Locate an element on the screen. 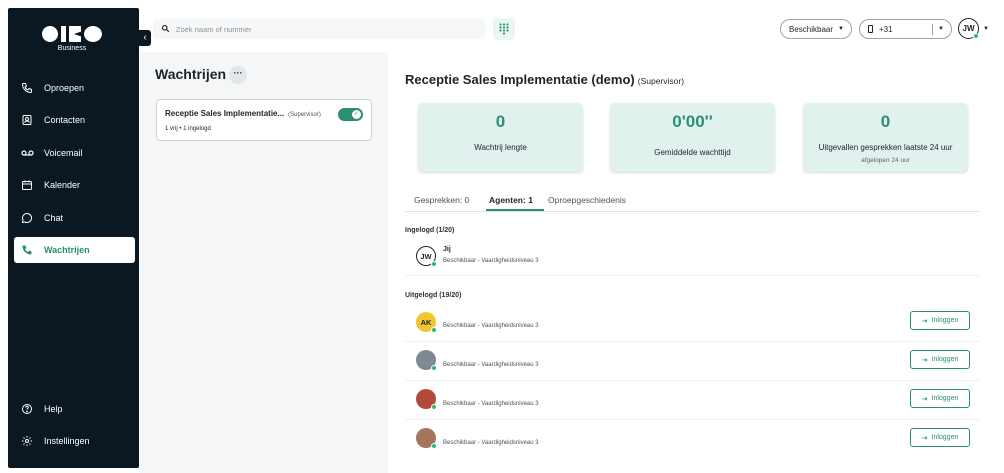 This screenshot has width=1004, height=473. queue-meta: 1 vrij • 1 ingelogd is located at coordinates (188, 129).